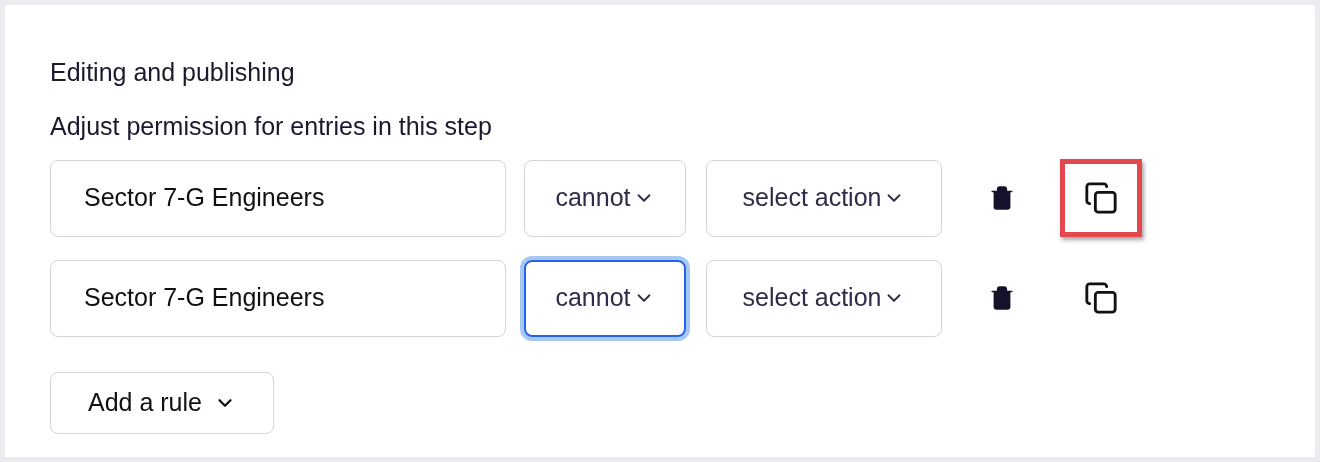 The width and height of the screenshot is (1320, 462). What do you see at coordinates (162, 403) in the screenshot?
I see `add-rule-button: Add a rule` at bounding box center [162, 403].